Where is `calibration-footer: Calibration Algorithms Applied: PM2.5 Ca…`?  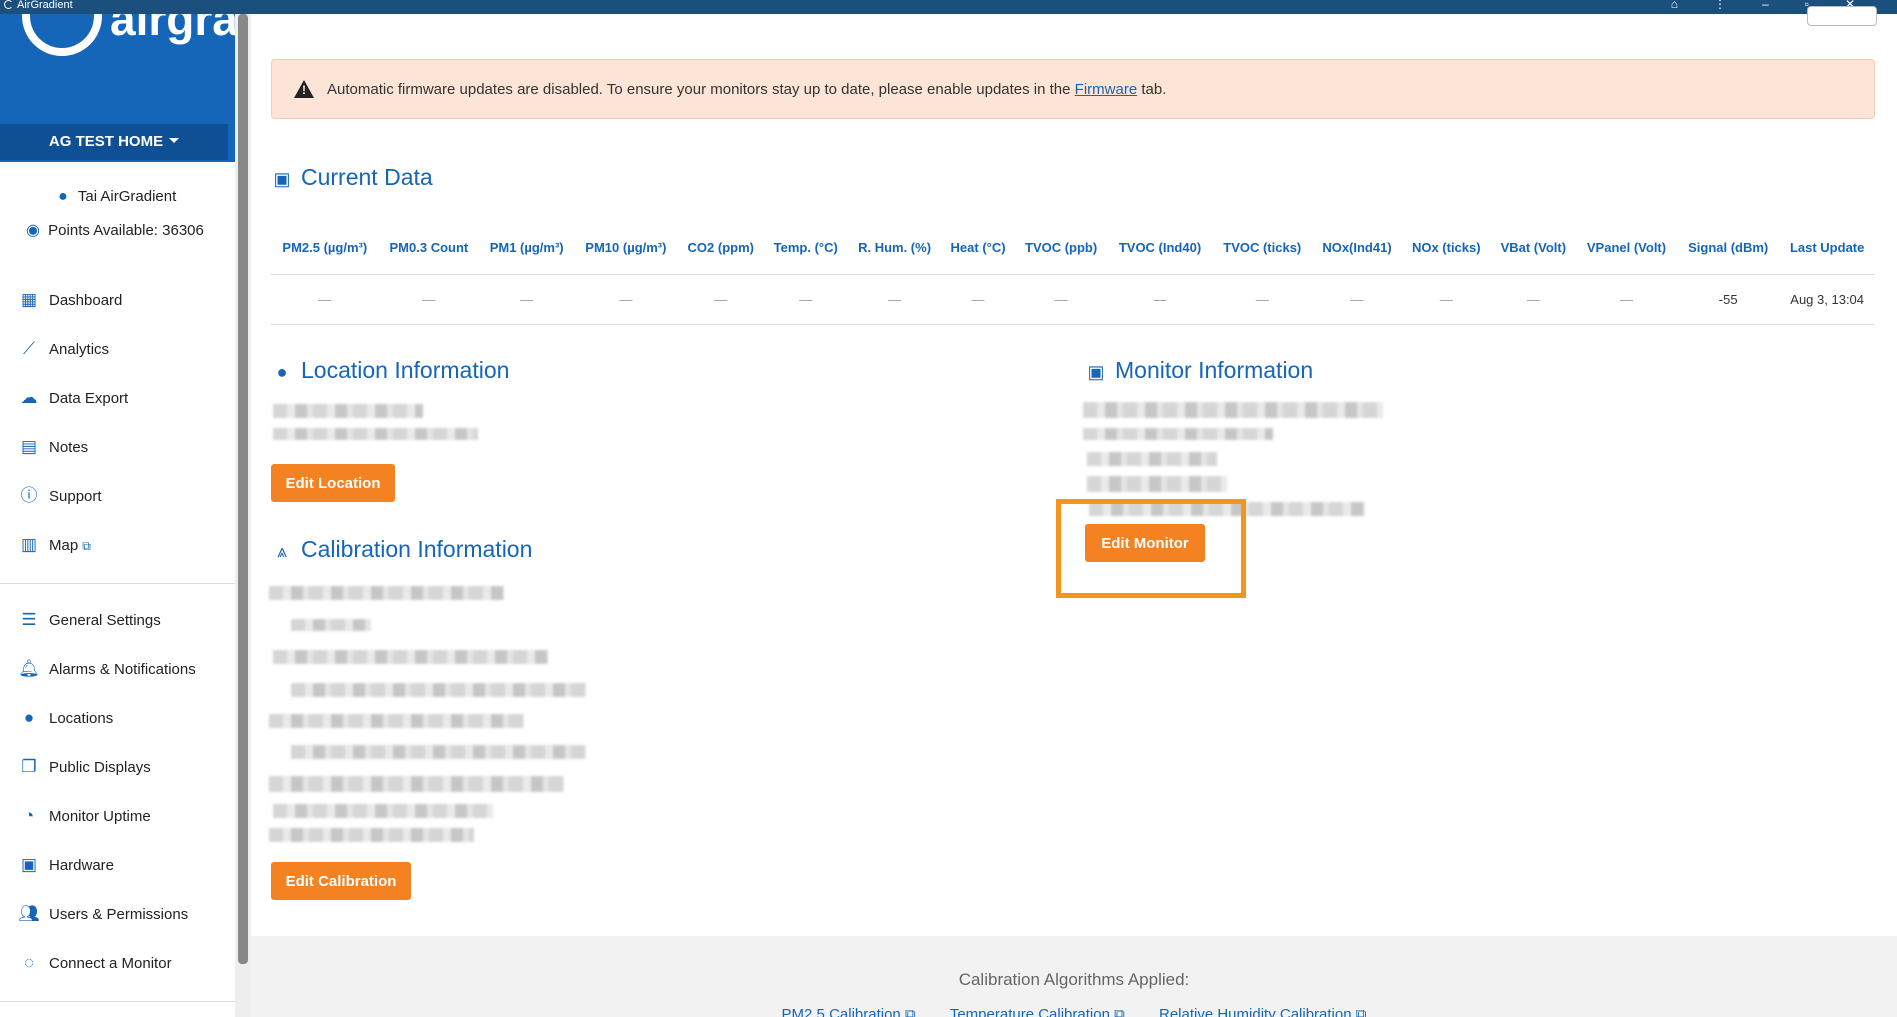
calibration-footer: Calibration Algorithms Applied: PM2.5 Ca… is located at coordinates (1074, 976).